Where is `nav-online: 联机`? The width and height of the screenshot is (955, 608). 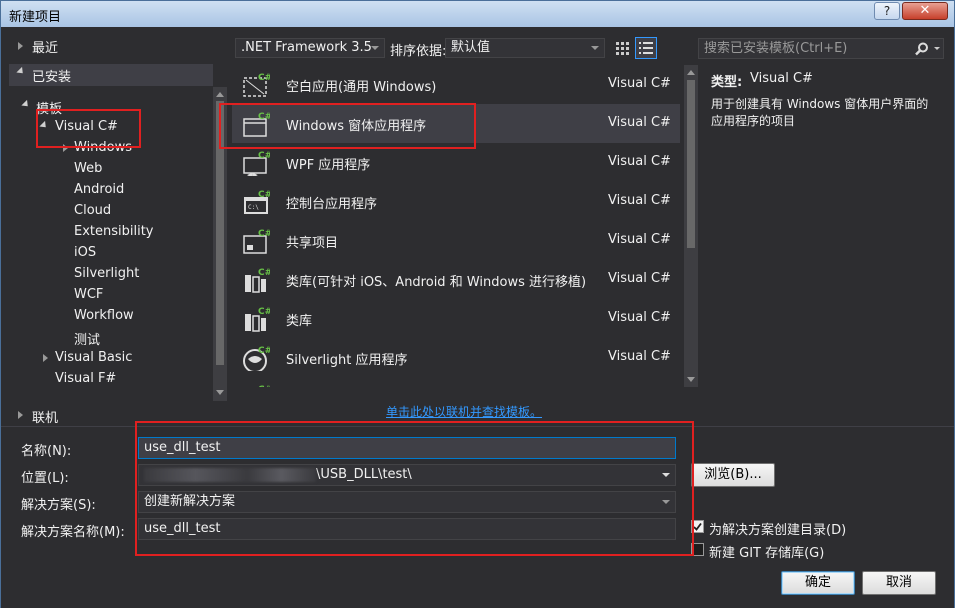 nav-online: 联机 is located at coordinates (45, 416).